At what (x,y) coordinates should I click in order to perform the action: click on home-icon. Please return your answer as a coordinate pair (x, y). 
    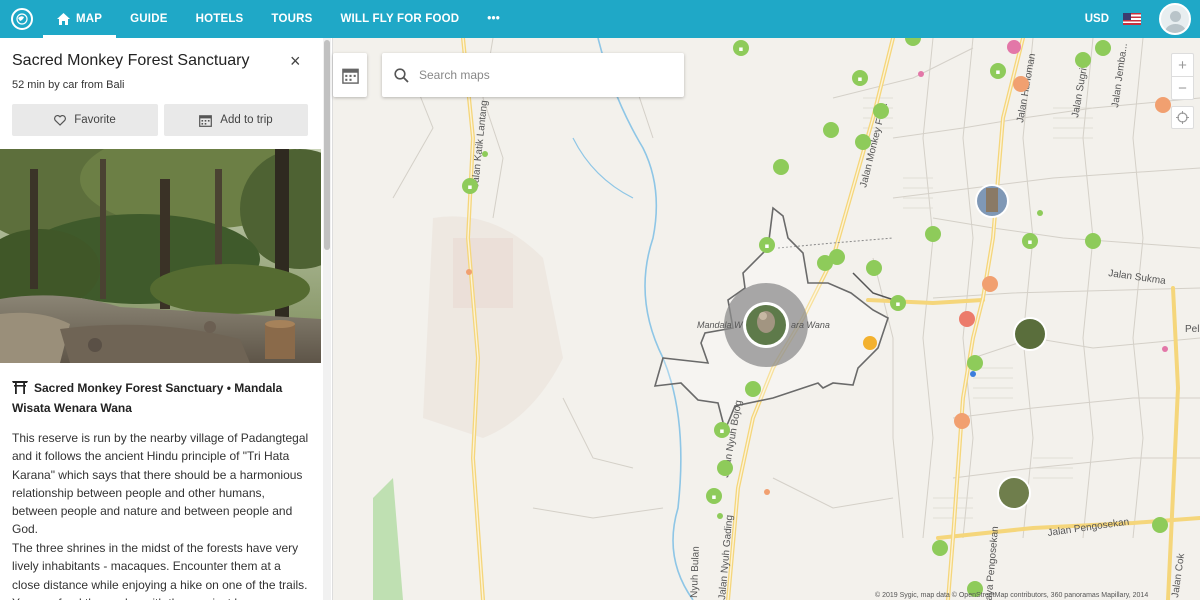
    Looking at the image, I should click on (63, 19).